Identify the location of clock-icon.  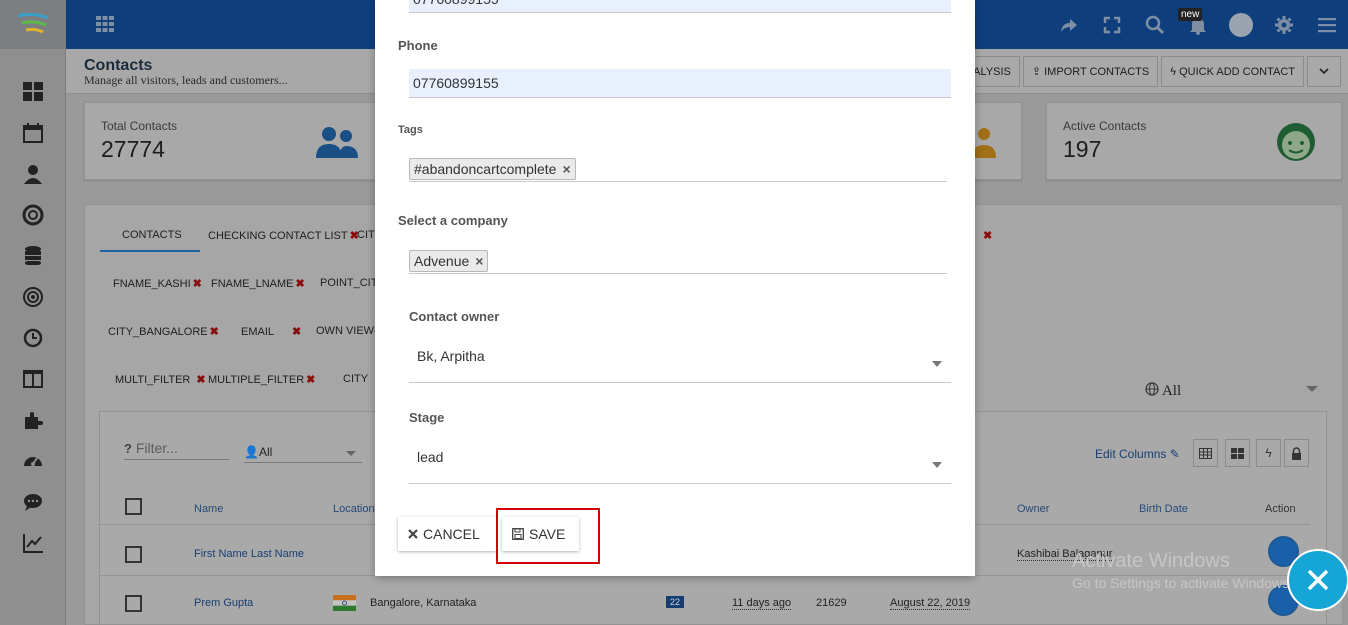
(32, 337).